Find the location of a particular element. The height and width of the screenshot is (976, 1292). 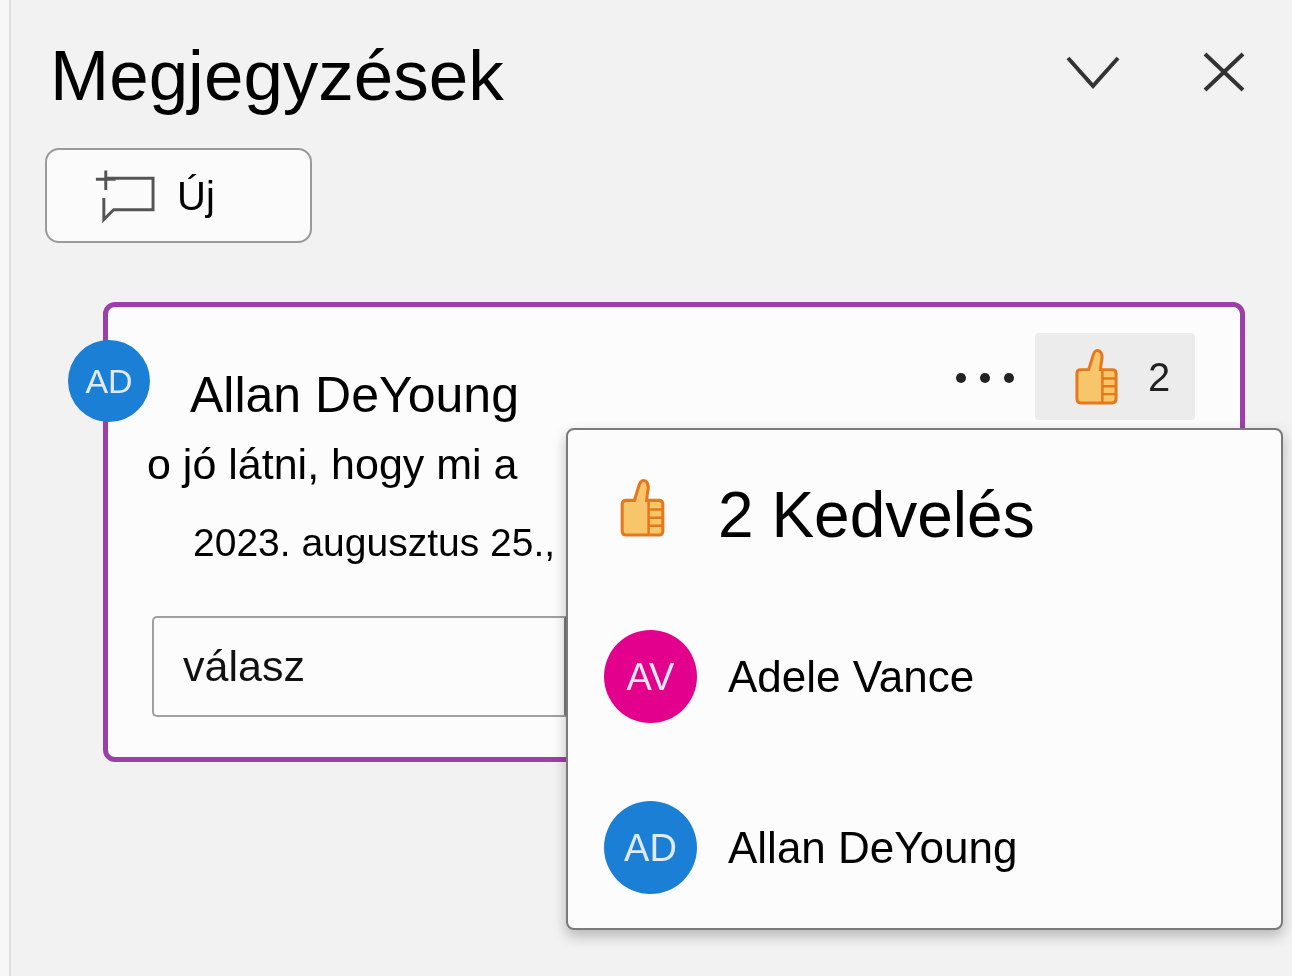

reply-field: válasz is located at coordinates (359, 666).